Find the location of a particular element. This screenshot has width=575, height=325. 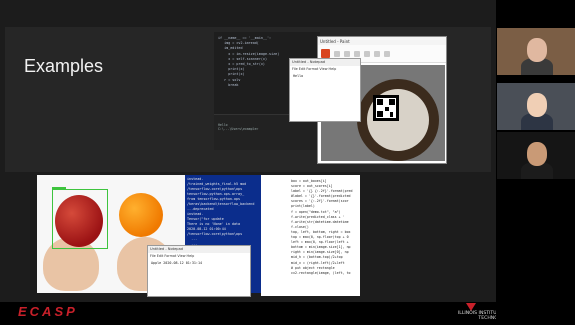

slide-title: Examples is located at coordinates (64, 66).